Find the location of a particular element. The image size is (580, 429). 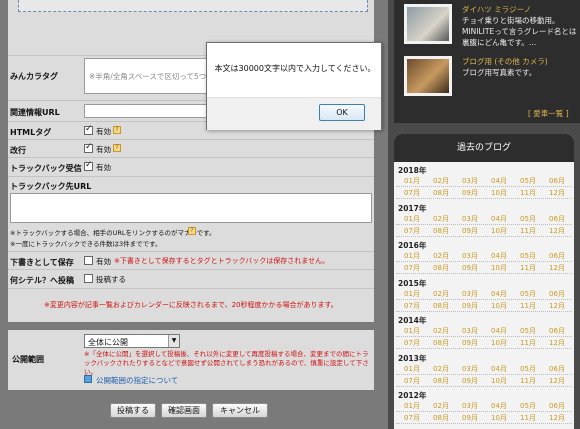

draft-checkbox is located at coordinates (88, 260).